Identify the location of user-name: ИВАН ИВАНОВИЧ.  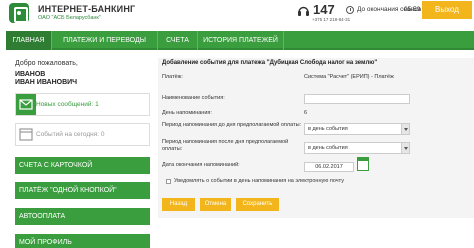
(46, 82).